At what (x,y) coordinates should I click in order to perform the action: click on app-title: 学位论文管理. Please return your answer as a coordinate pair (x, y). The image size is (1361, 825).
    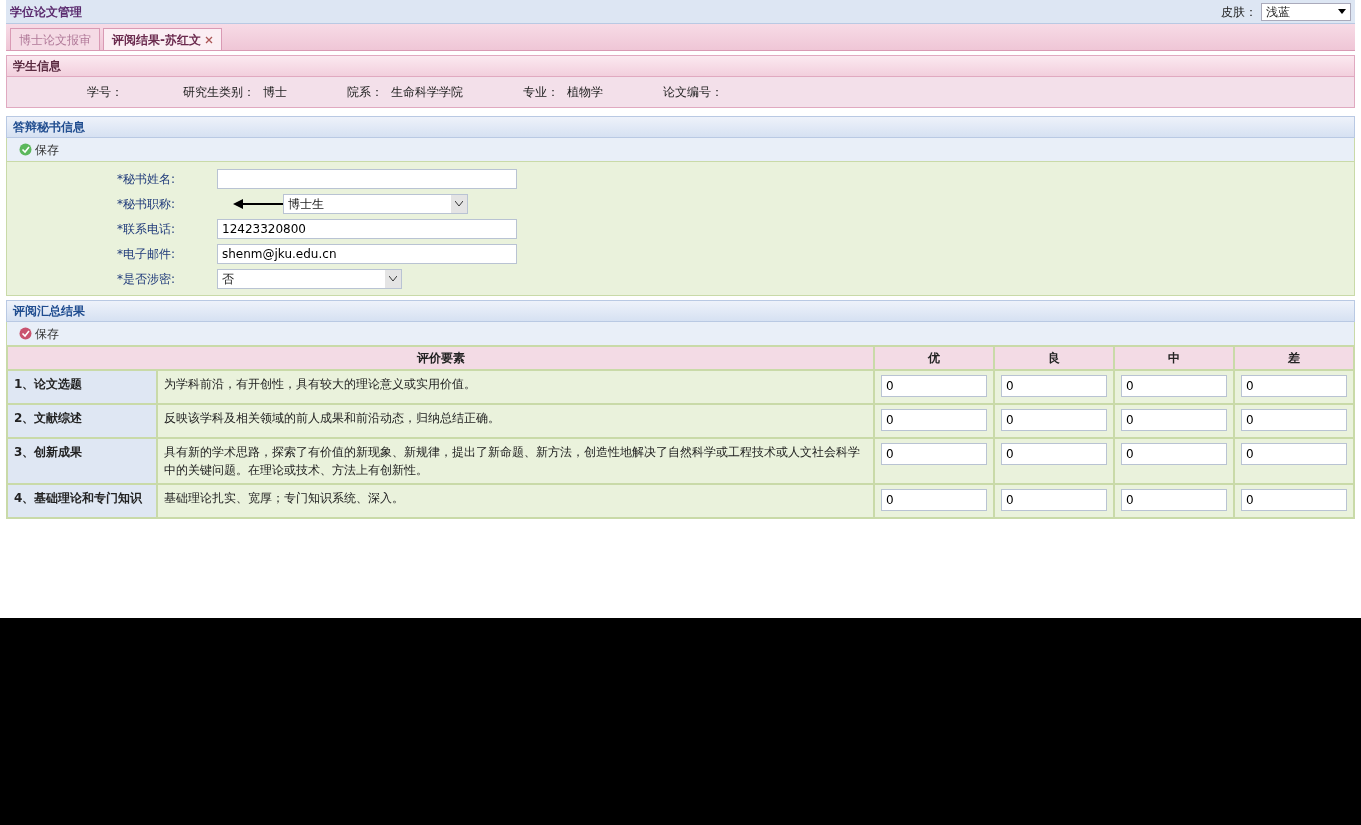
    Looking at the image, I should click on (46, 12).